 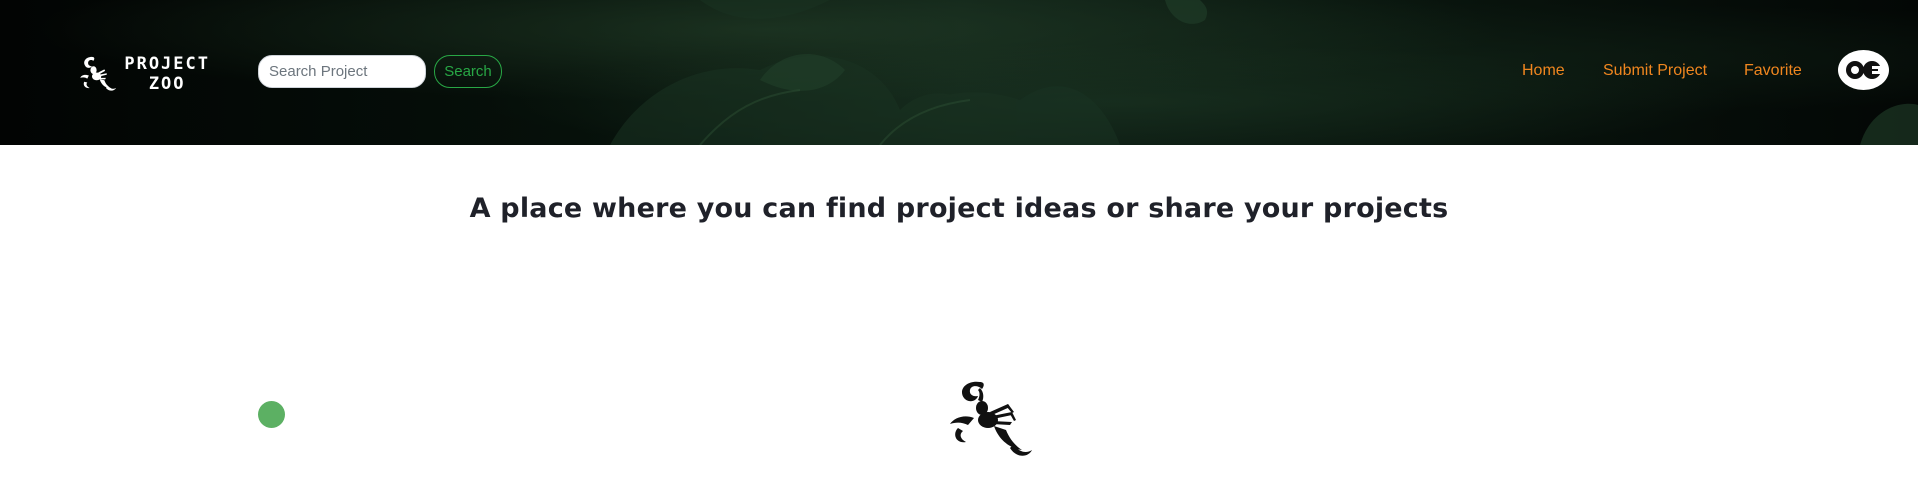 What do you see at coordinates (167, 64) in the screenshot?
I see `brand-name-line1: PROJECT` at bounding box center [167, 64].